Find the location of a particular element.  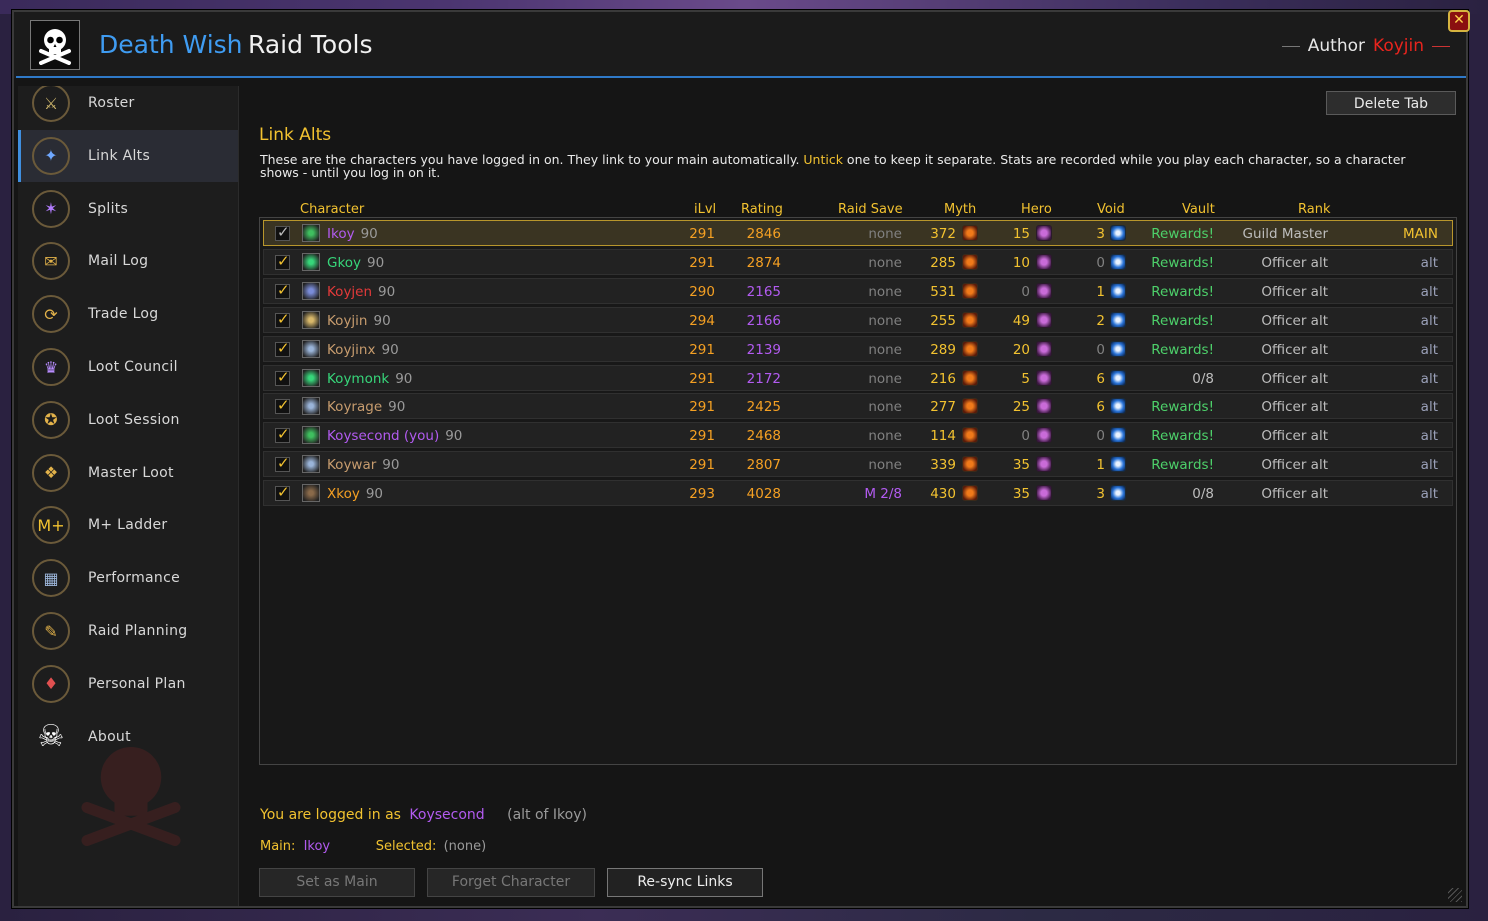

sidebar-item-loot-session: ✪ Loot Session is located at coordinates (128, 420).